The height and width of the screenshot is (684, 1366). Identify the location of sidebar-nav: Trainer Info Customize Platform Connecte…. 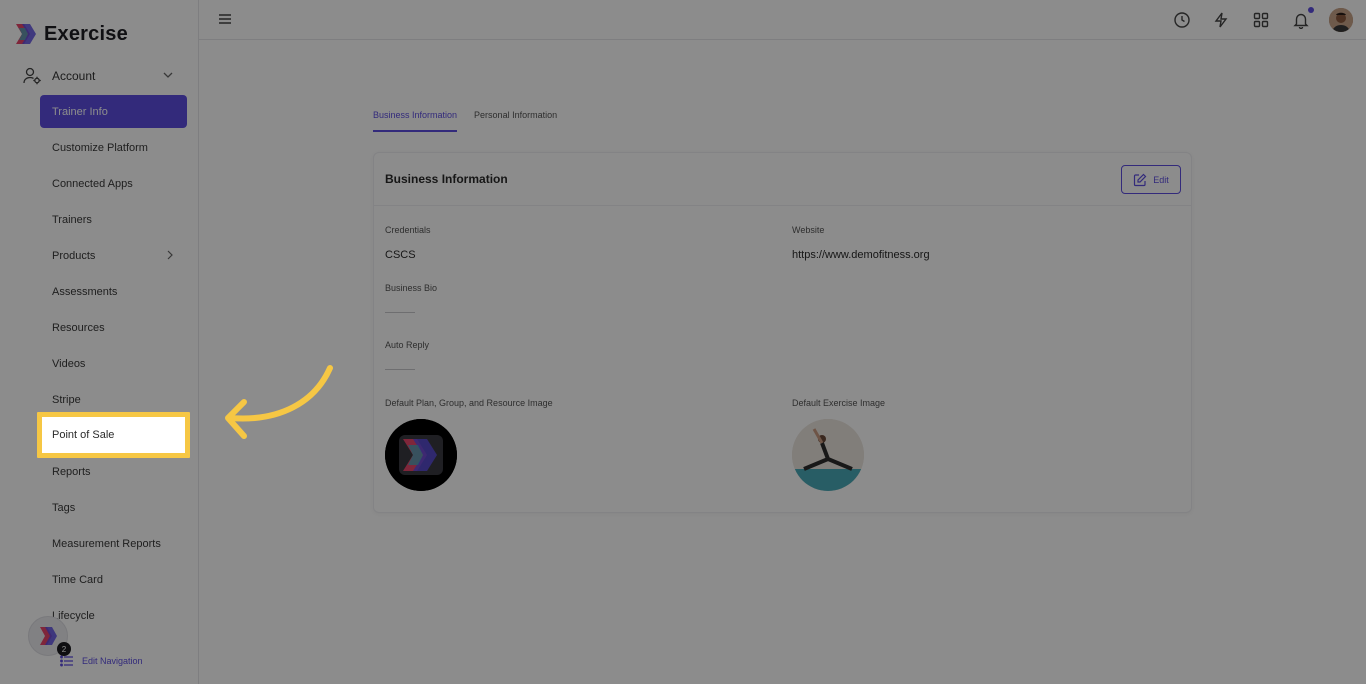
(113, 365).